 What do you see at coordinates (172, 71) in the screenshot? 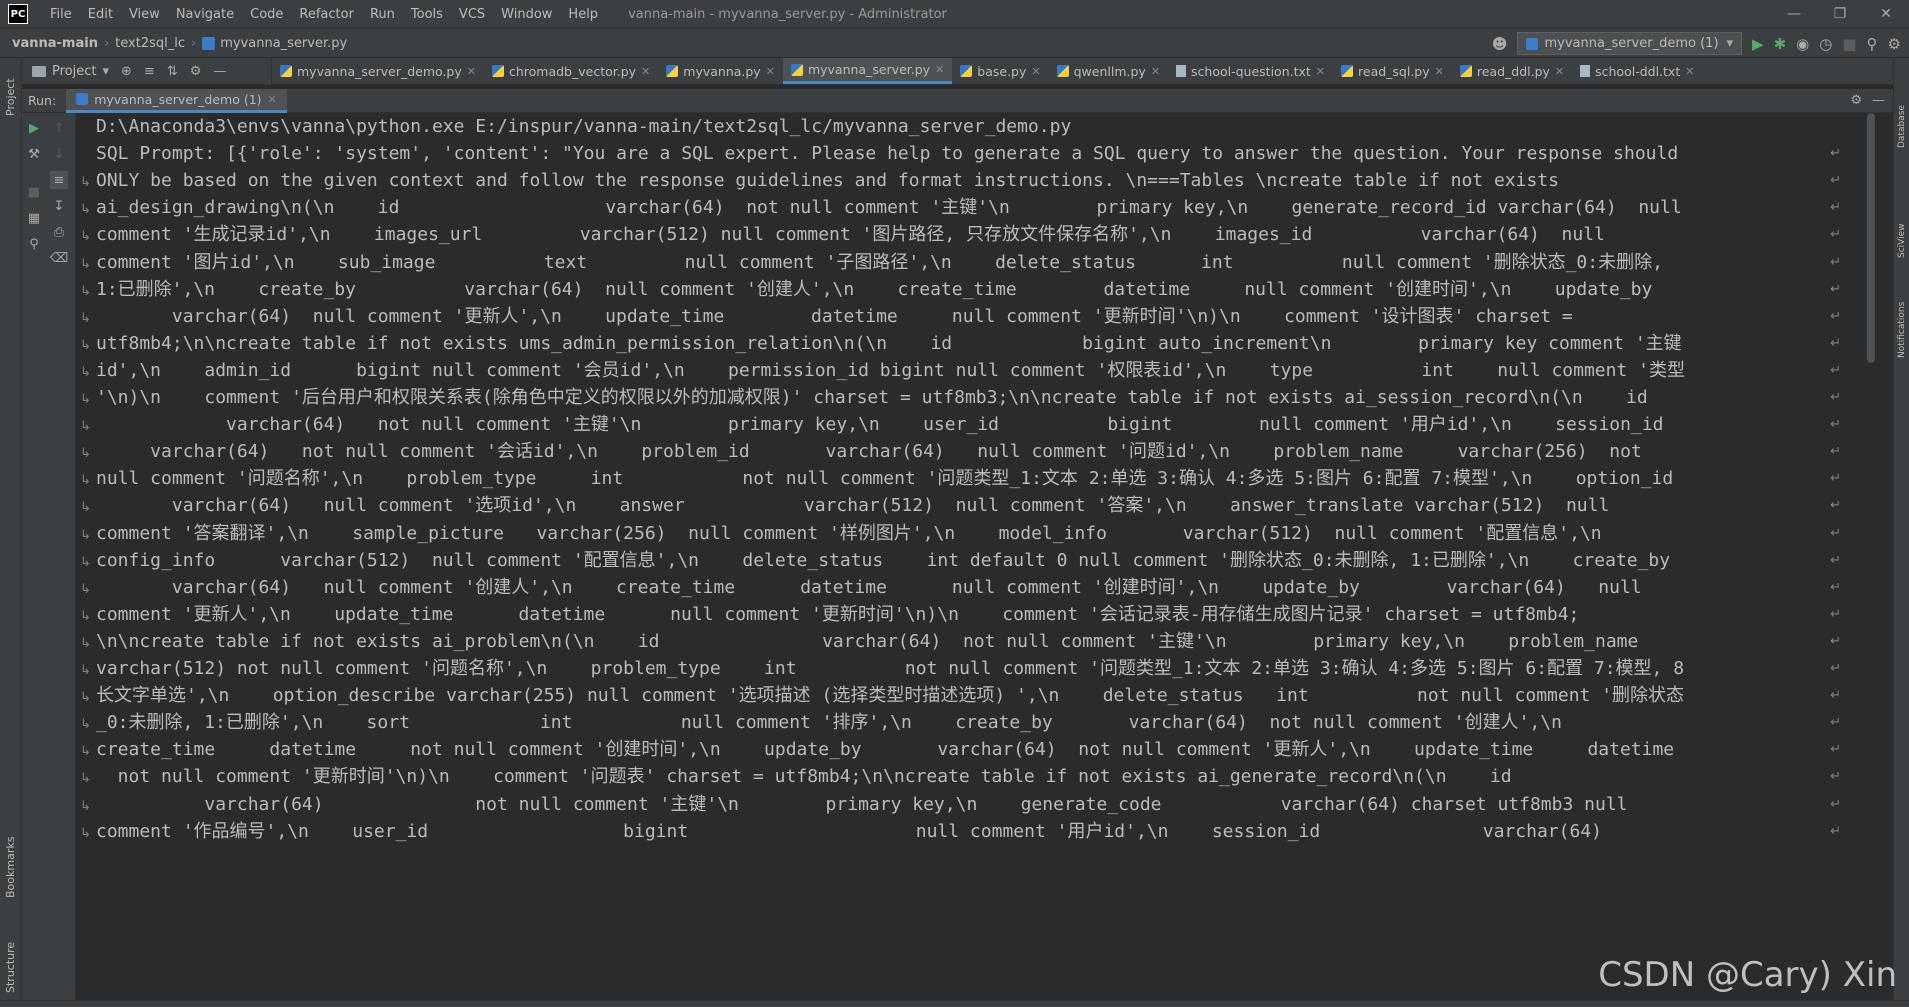
I see `collapse-all-icon: ⇅` at bounding box center [172, 71].